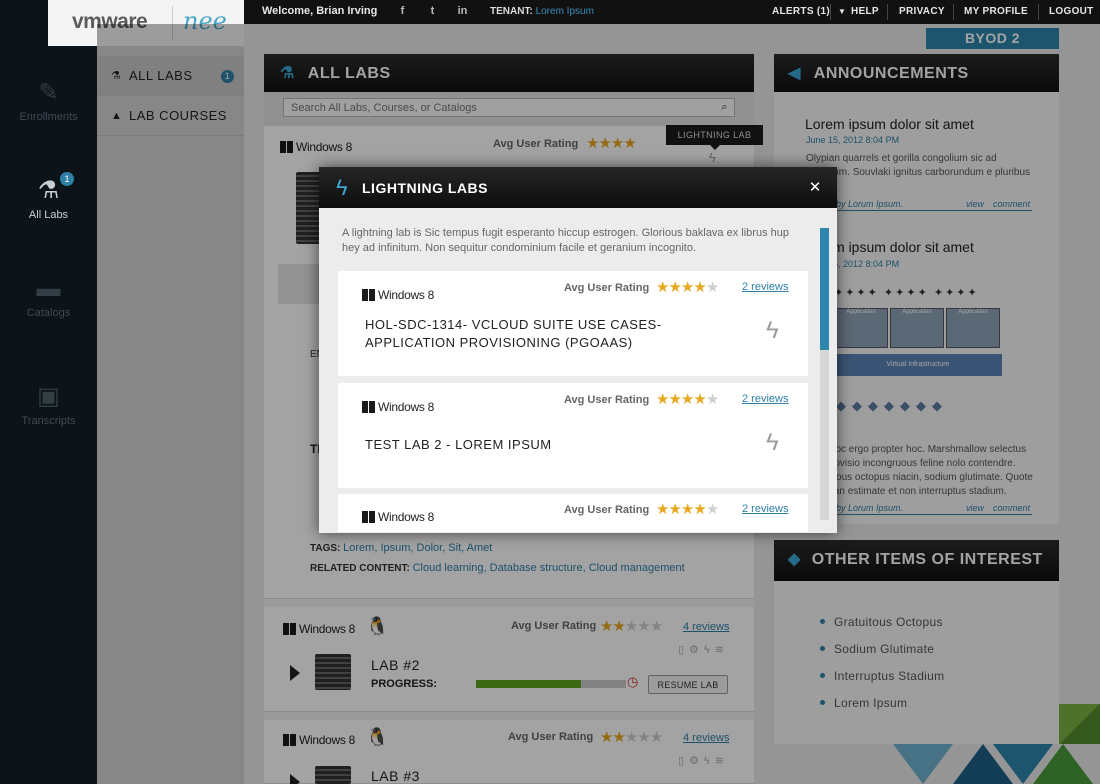 The width and height of the screenshot is (1100, 784). I want to click on rail-item-enrollments: ✎ Enrollments, so click(48, 100).